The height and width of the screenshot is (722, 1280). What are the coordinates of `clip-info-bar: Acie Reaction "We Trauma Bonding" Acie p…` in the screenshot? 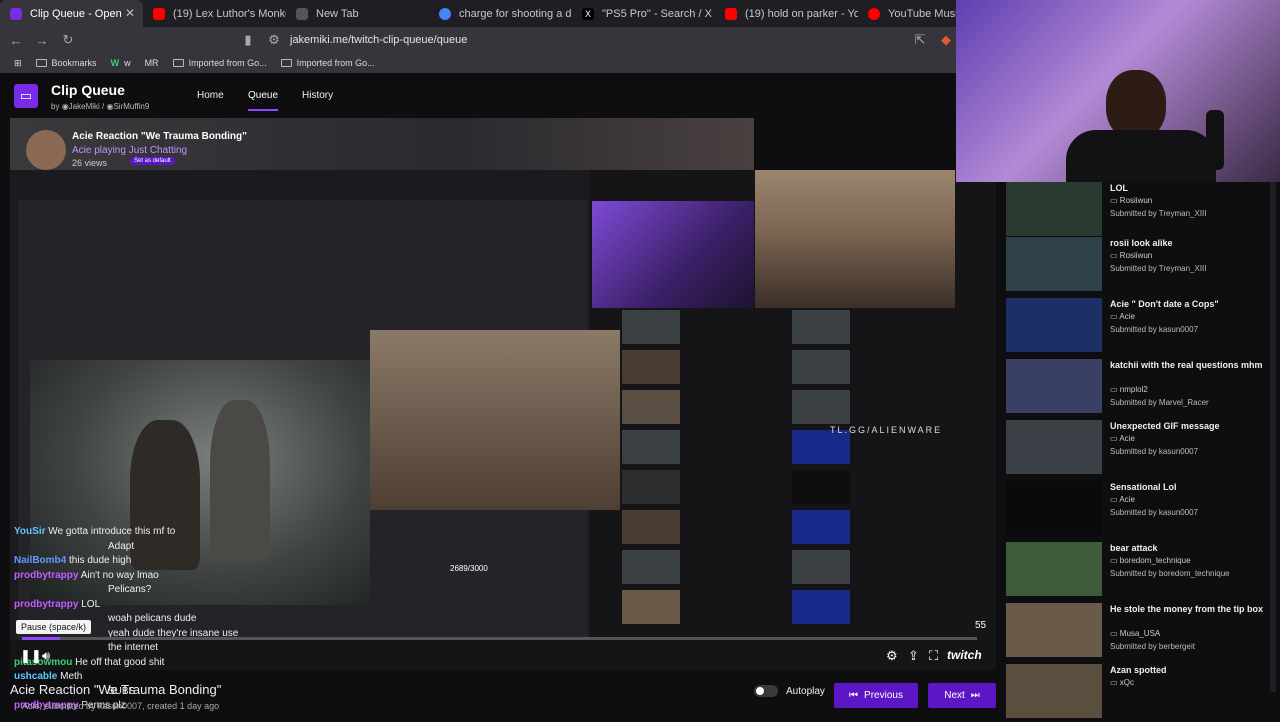 It's located at (382, 144).